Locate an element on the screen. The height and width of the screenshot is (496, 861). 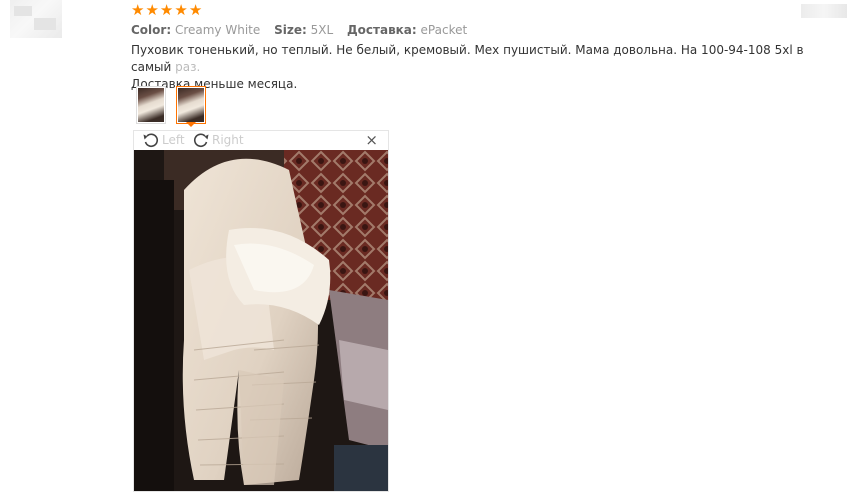
close-viewer-button: × is located at coordinates (371, 140).